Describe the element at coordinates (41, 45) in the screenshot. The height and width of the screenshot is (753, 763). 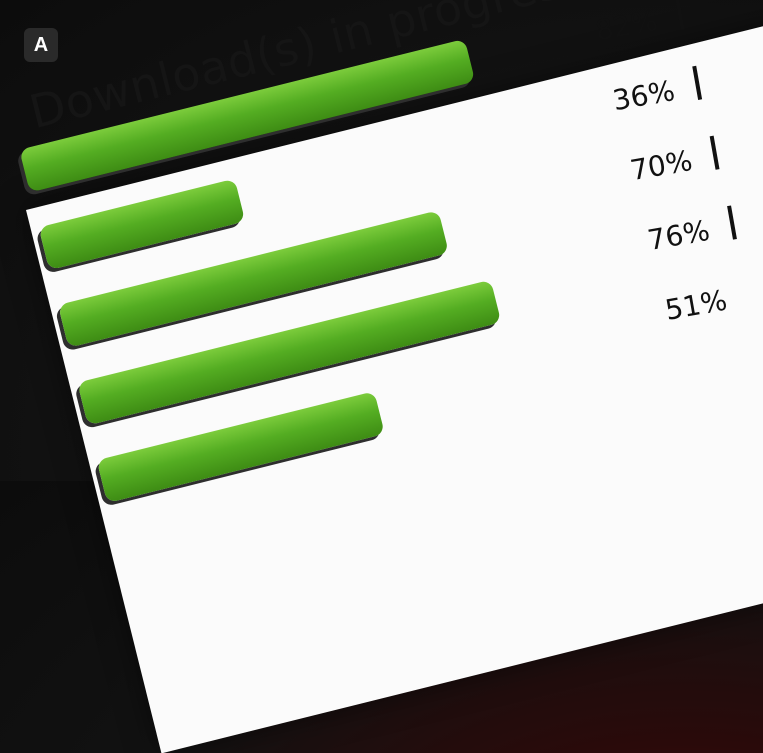
I see `panel-label: A` at that location.